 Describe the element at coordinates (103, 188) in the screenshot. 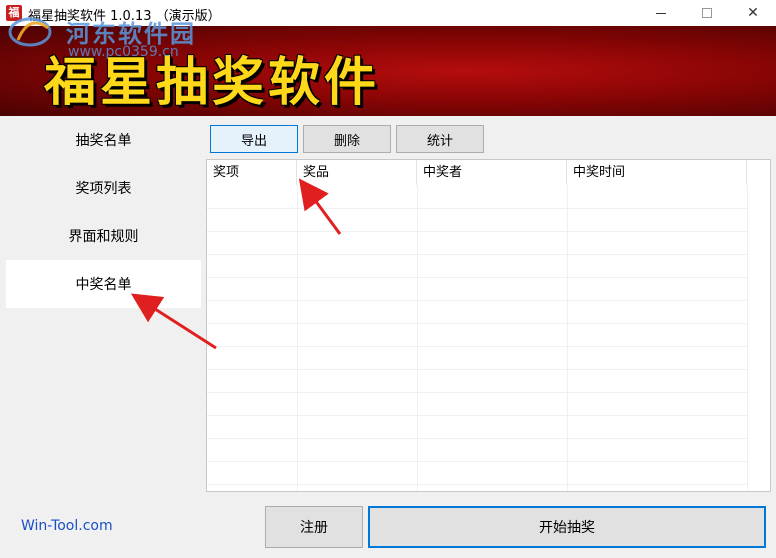

I see `sidebar-item-prize-list: 奖项列表` at that location.